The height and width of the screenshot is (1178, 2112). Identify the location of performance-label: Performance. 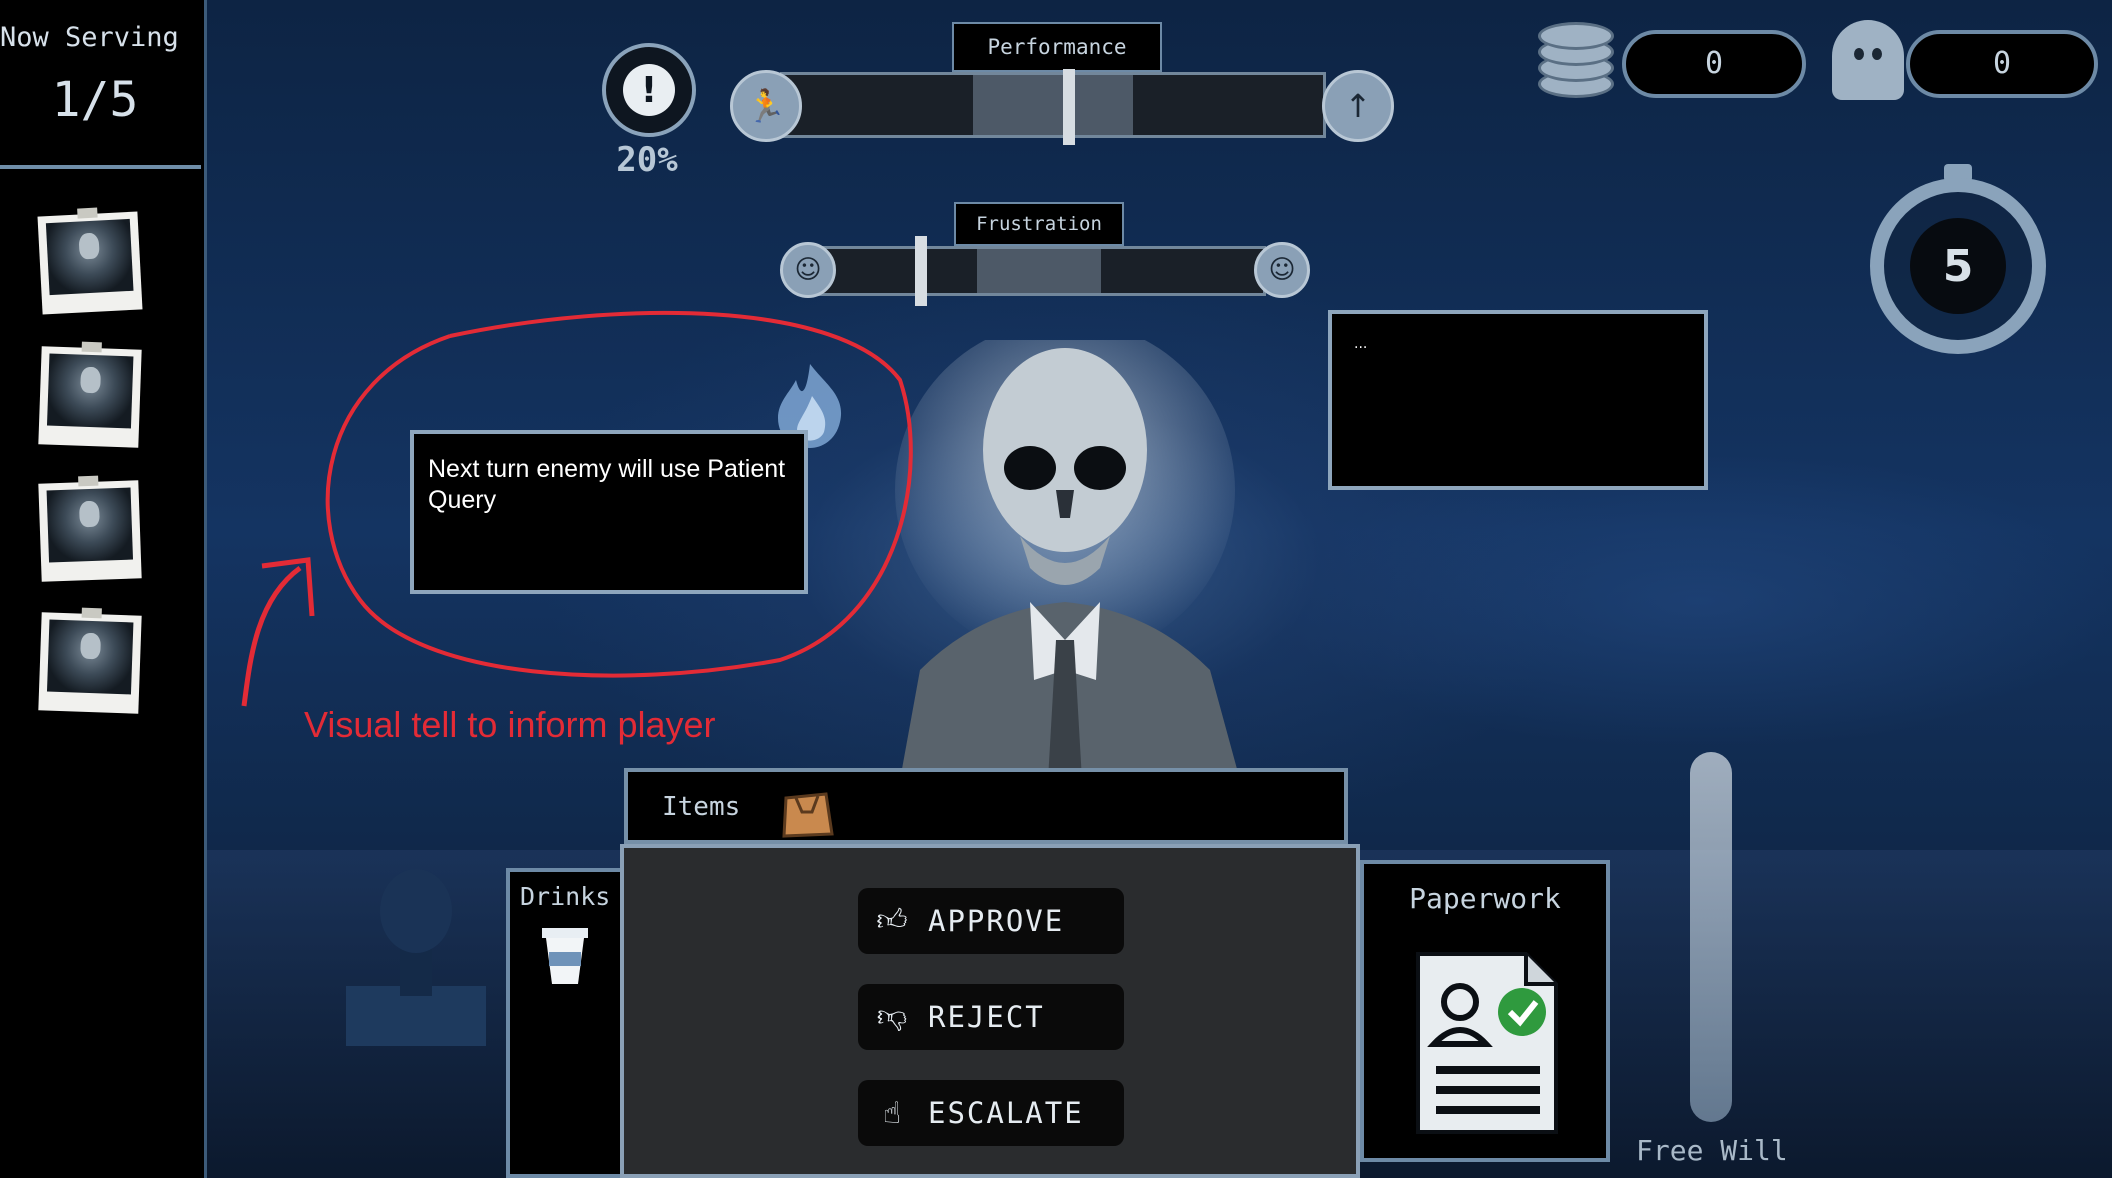
(1057, 47).